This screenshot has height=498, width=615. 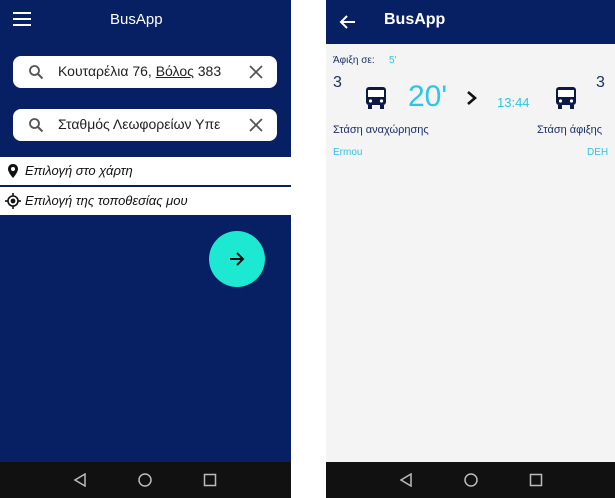 I want to click on option-label: Επιλογή της τοποθεσίας μου, so click(x=106, y=200).